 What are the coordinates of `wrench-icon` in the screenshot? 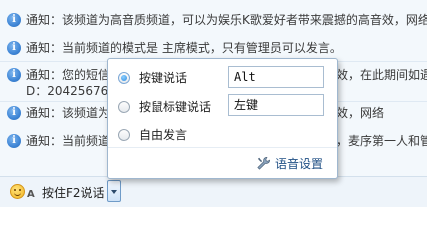 It's located at (263, 163).